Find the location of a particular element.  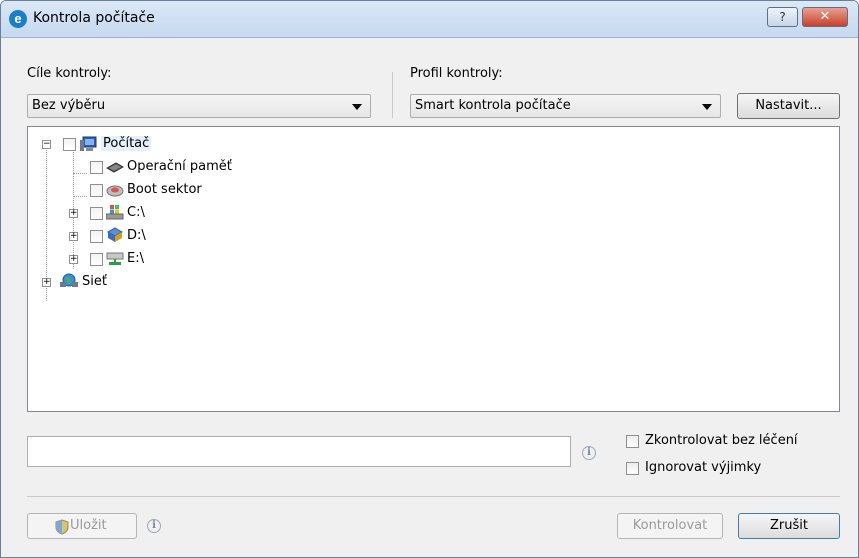

scan-targets-dropdown: Bez výběru is located at coordinates (199, 106).